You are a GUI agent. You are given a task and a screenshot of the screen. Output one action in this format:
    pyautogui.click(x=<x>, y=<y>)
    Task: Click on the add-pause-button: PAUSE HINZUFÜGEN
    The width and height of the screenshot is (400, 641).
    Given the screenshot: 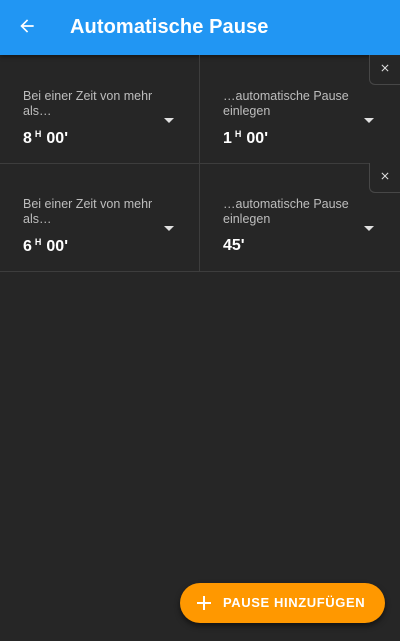 What is the action you would take?
    pyautogui.click(x=282, y=603)
    